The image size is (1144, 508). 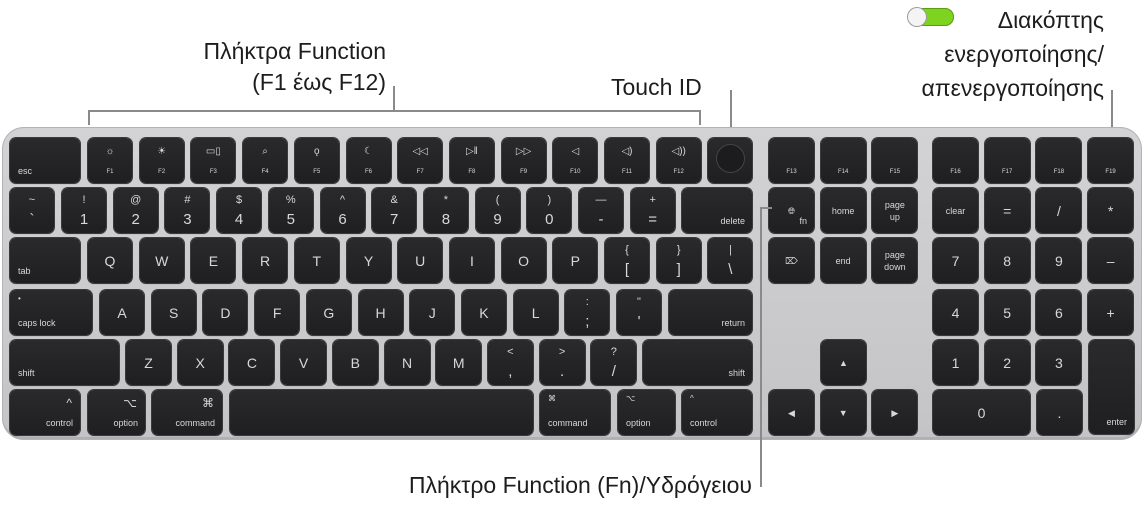 I want to click on key-⌦: ⌦, so click(x=791, y=260).